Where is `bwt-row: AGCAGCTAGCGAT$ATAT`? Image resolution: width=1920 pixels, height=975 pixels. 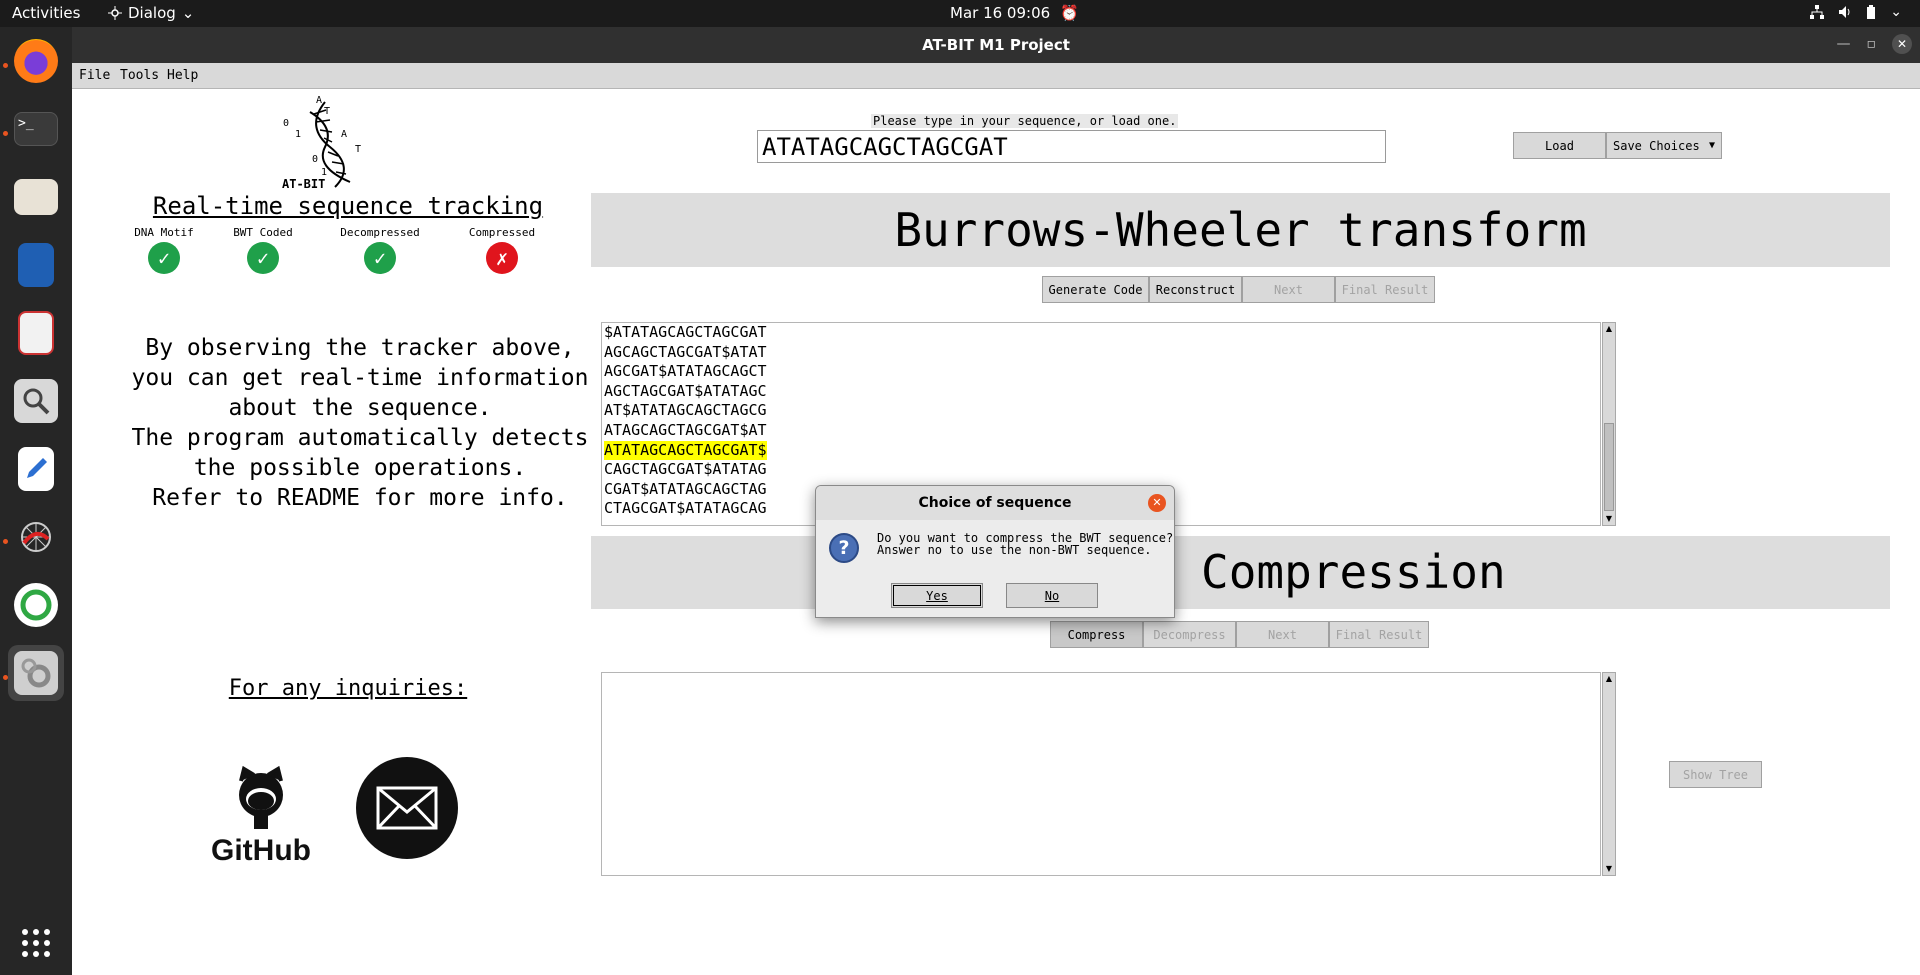 bwt-row: AGCAGCTAGCGAT$ATAT is located at coordinates (1101, 353).